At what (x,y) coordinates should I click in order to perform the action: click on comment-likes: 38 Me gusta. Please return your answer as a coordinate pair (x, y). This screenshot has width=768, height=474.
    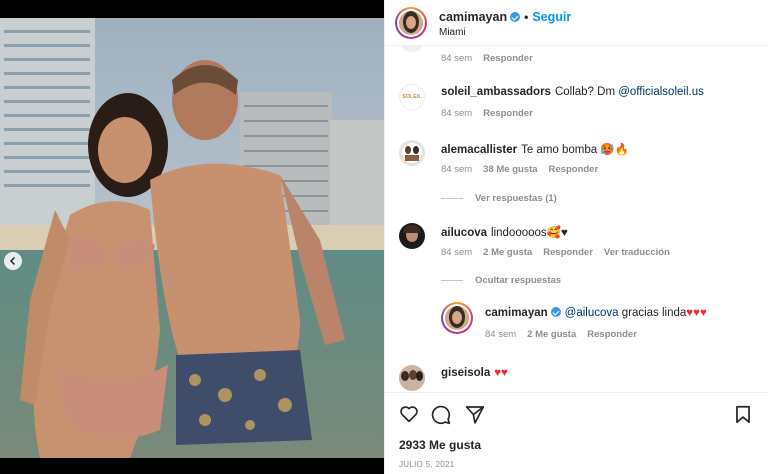
    Looking at the image, I should click on (510, 169).